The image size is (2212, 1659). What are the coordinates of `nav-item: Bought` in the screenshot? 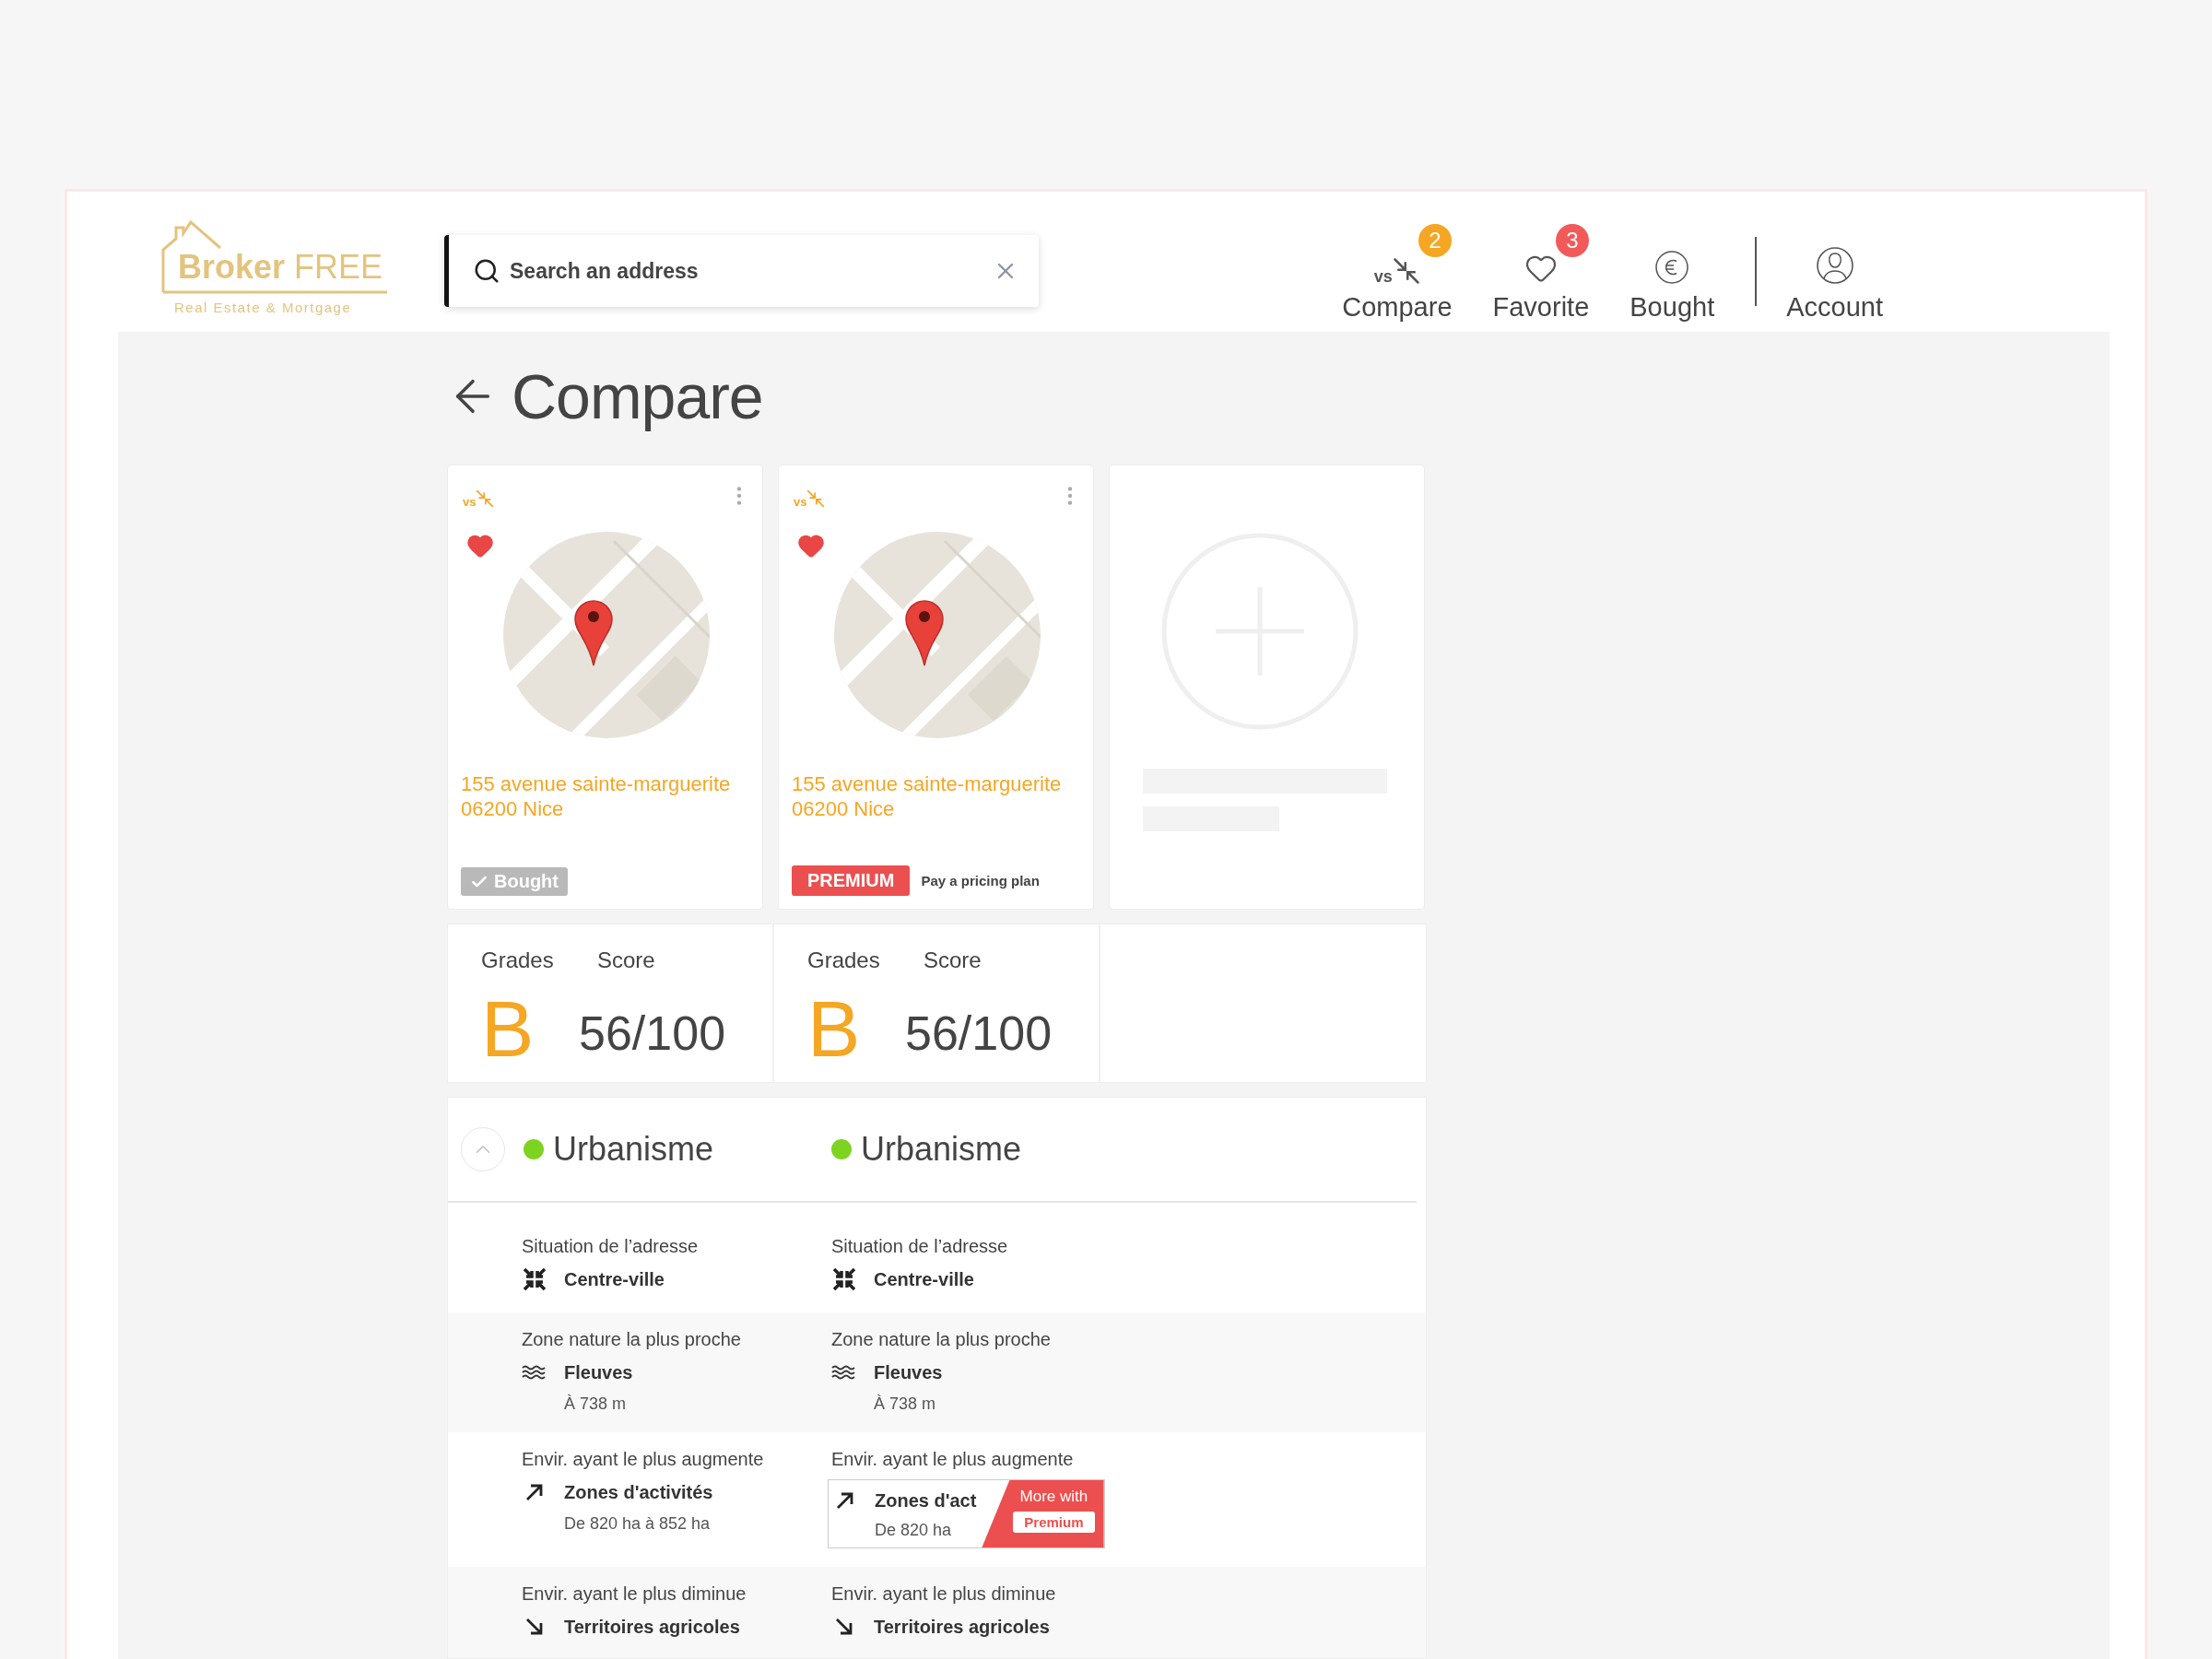 It's located at (1672, 271).